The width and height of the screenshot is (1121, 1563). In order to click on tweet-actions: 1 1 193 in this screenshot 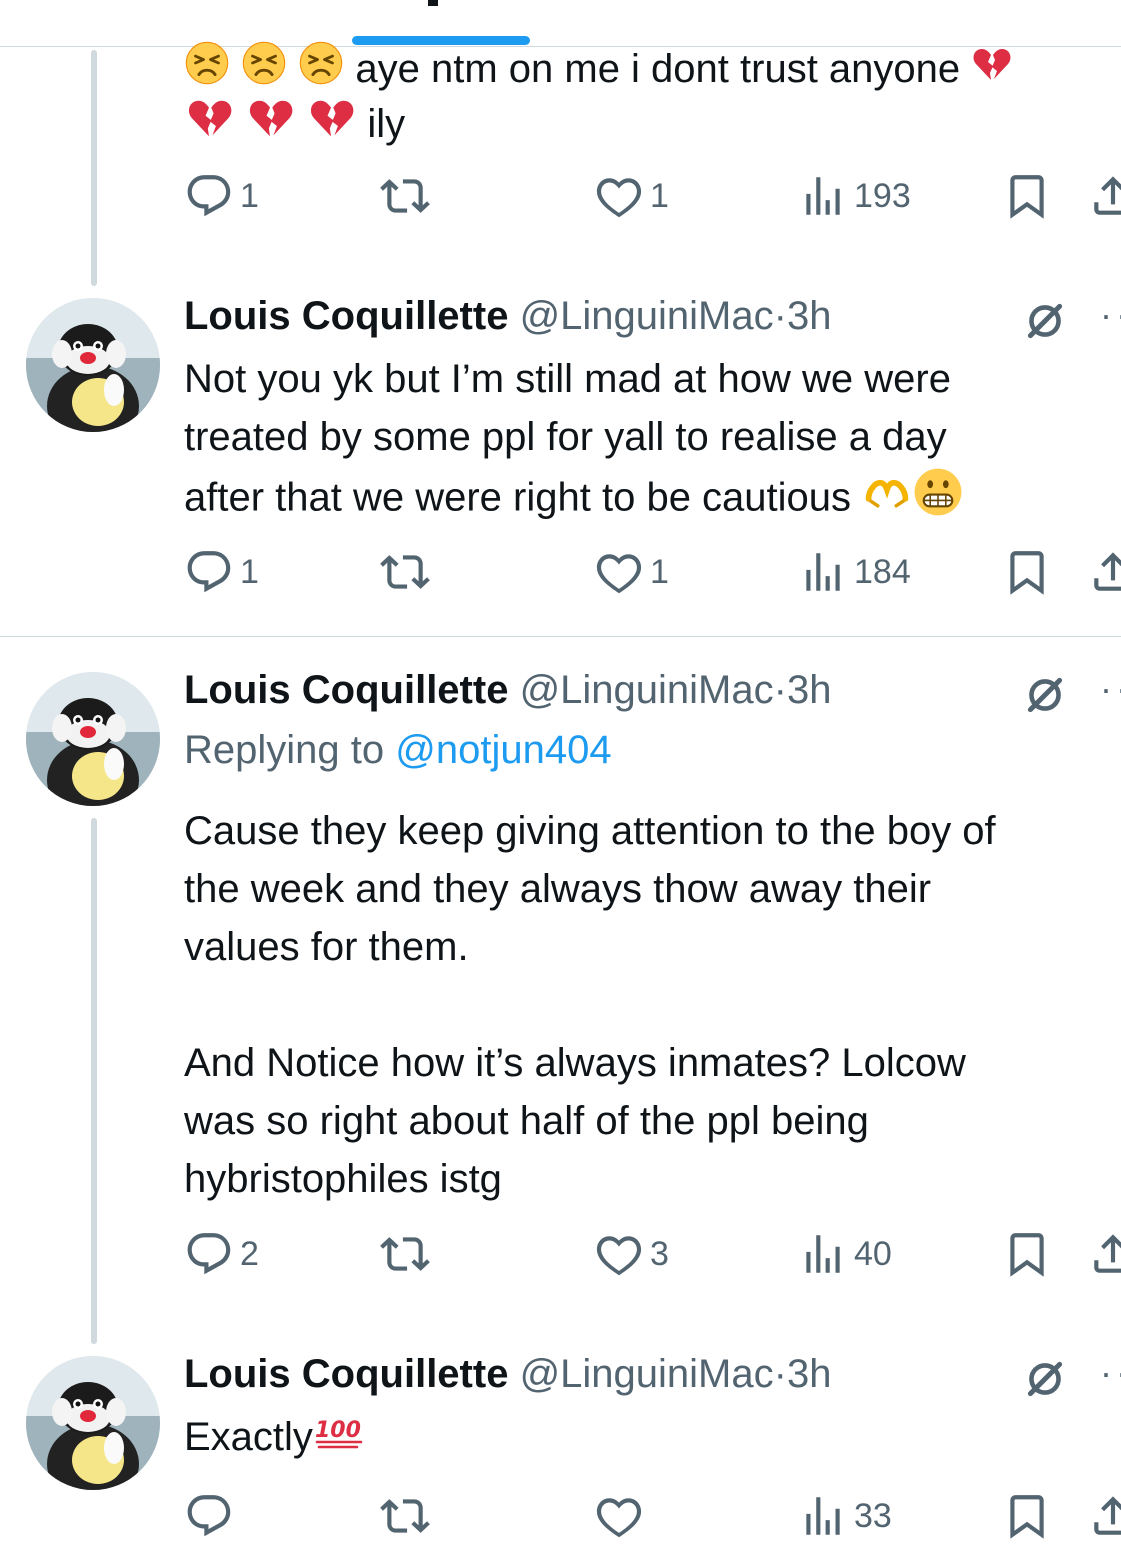, I will do `click(652, 196)`.